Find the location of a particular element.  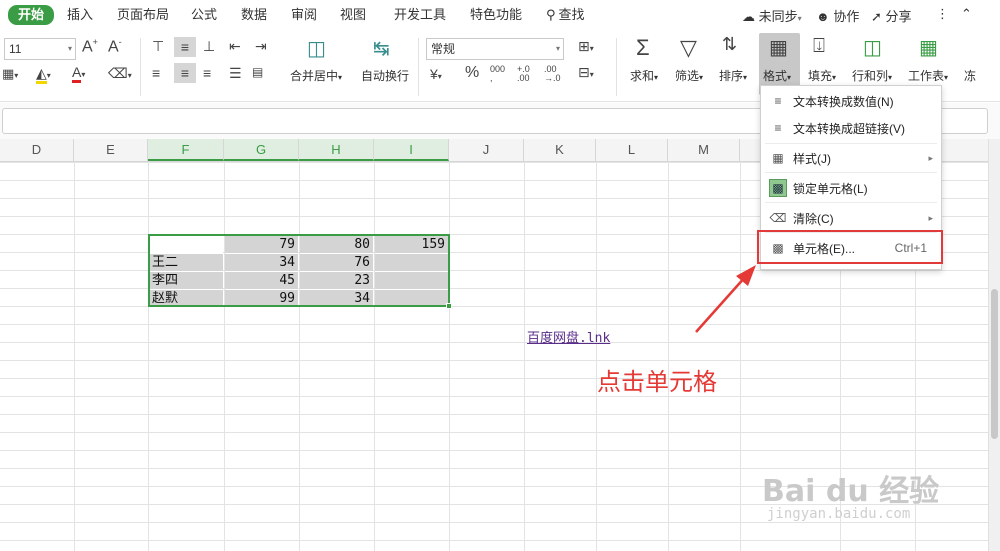

merge-icon: ◫ is located at coordinates (316, 48).